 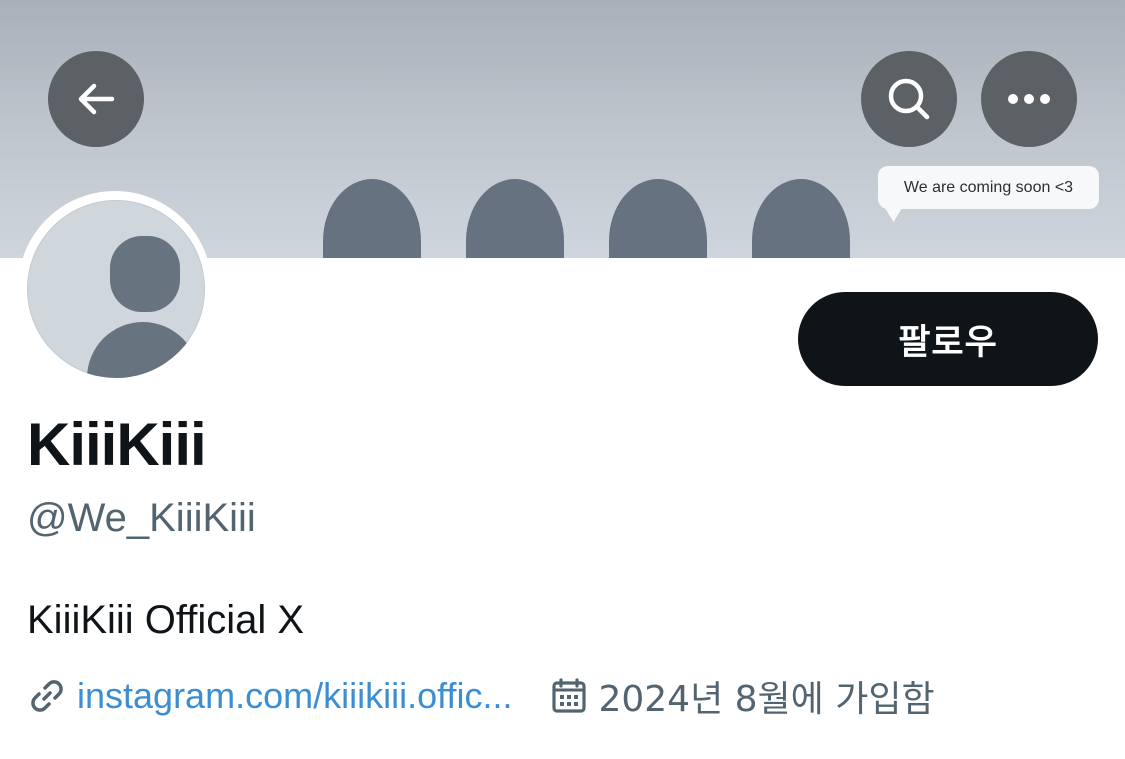 I want to click on avatar-placeholder-body, so click(x=143, y=350).